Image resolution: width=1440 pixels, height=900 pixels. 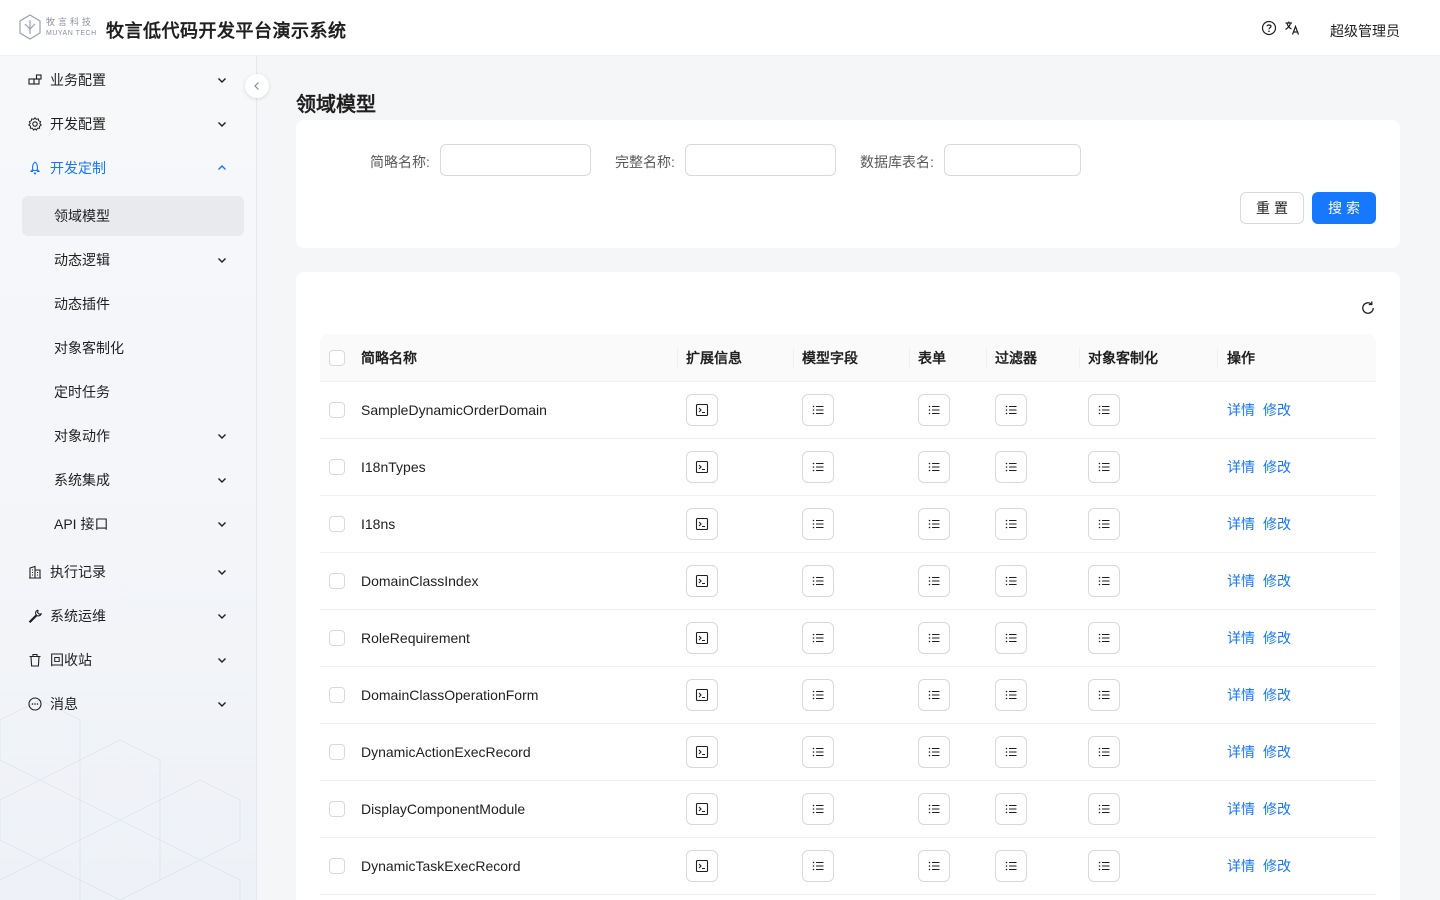 What do you see at coordinates (133, 480) in the screenshot?
I see `sidebar-item-system-integration: 系统集成` at bounding box center [133, 480].